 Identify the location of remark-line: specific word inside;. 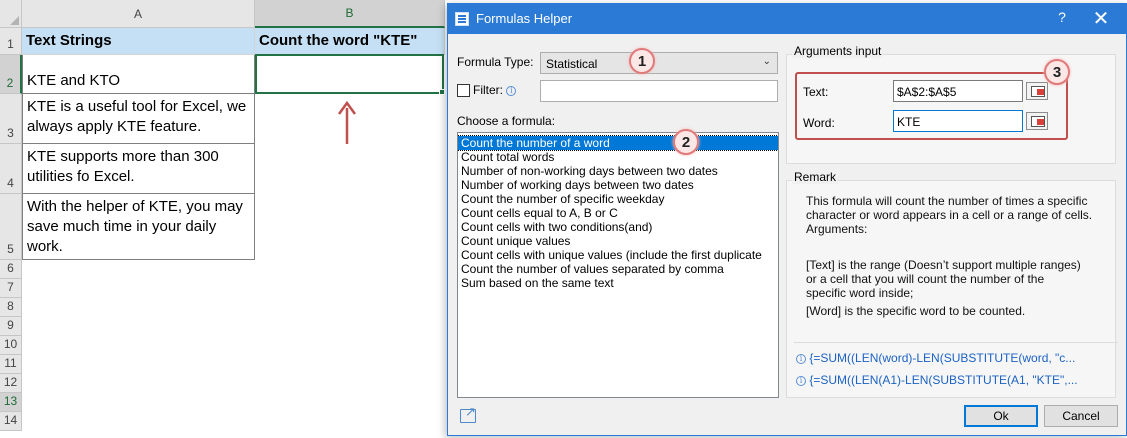
(860, 293).